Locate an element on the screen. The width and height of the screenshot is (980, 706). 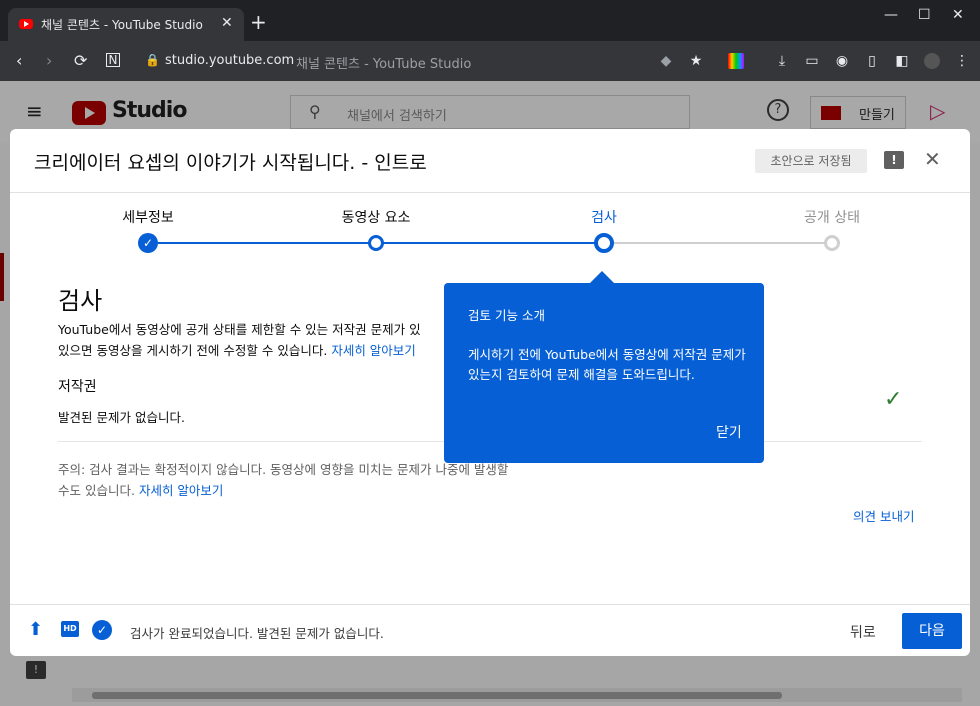
new-tab-icon: + is located at coordinates (258, 22).